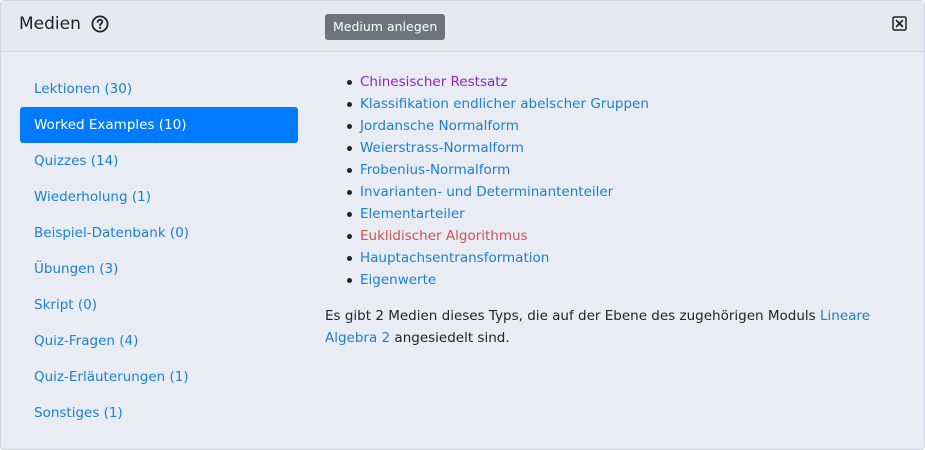 Image resolution: width=925 pixels, height=450 pixels. What do you see at coordinates (385, 27) in the screenshot?
I see `new-medium-button: Medium anlegen` at bounding box center [385, 27].